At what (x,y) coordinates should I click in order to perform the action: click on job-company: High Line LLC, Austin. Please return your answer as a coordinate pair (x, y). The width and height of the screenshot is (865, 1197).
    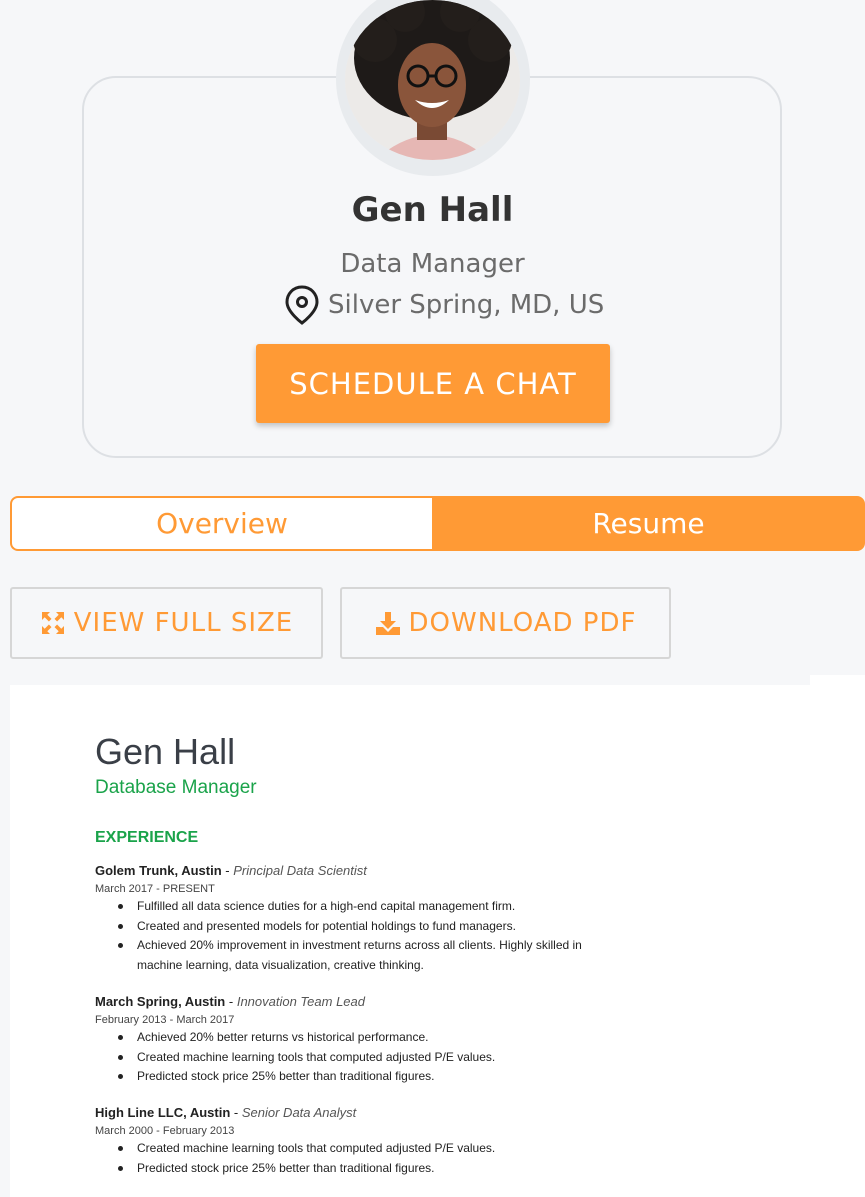
    Looking at the image, I should click on (163, 1112).